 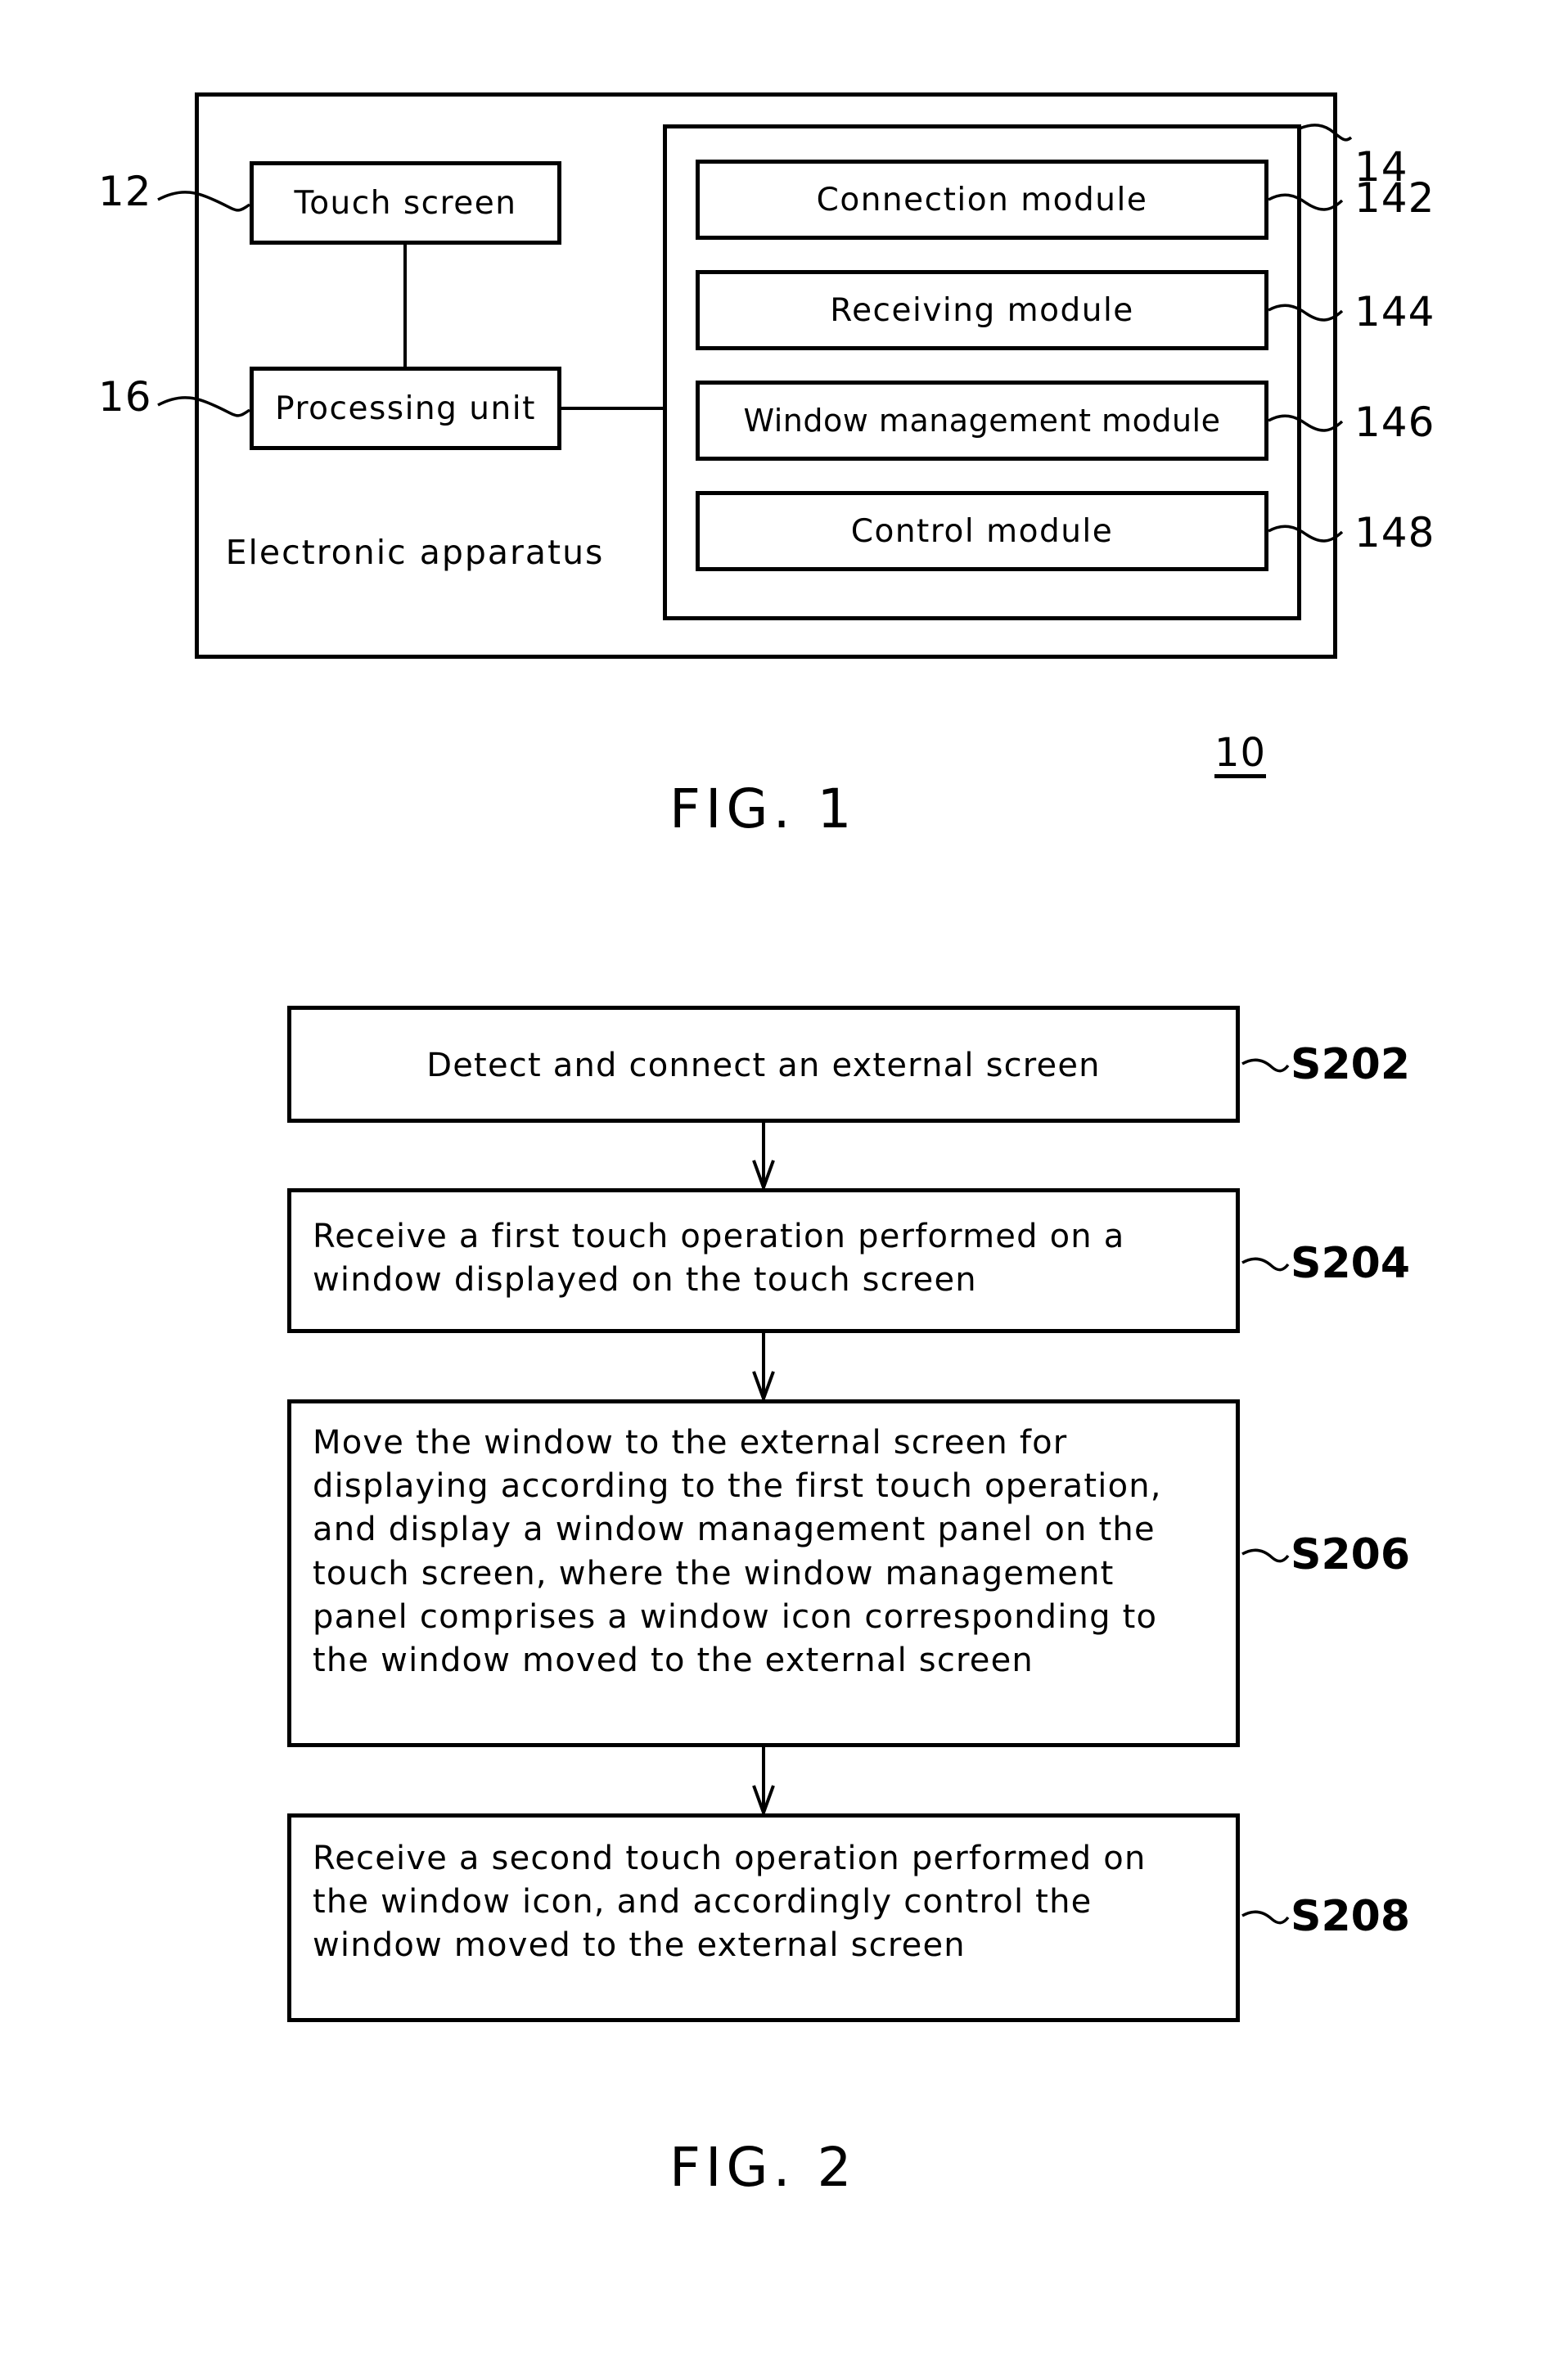 I want to click on leader-line-s208, so click(x=1265, y=1917).